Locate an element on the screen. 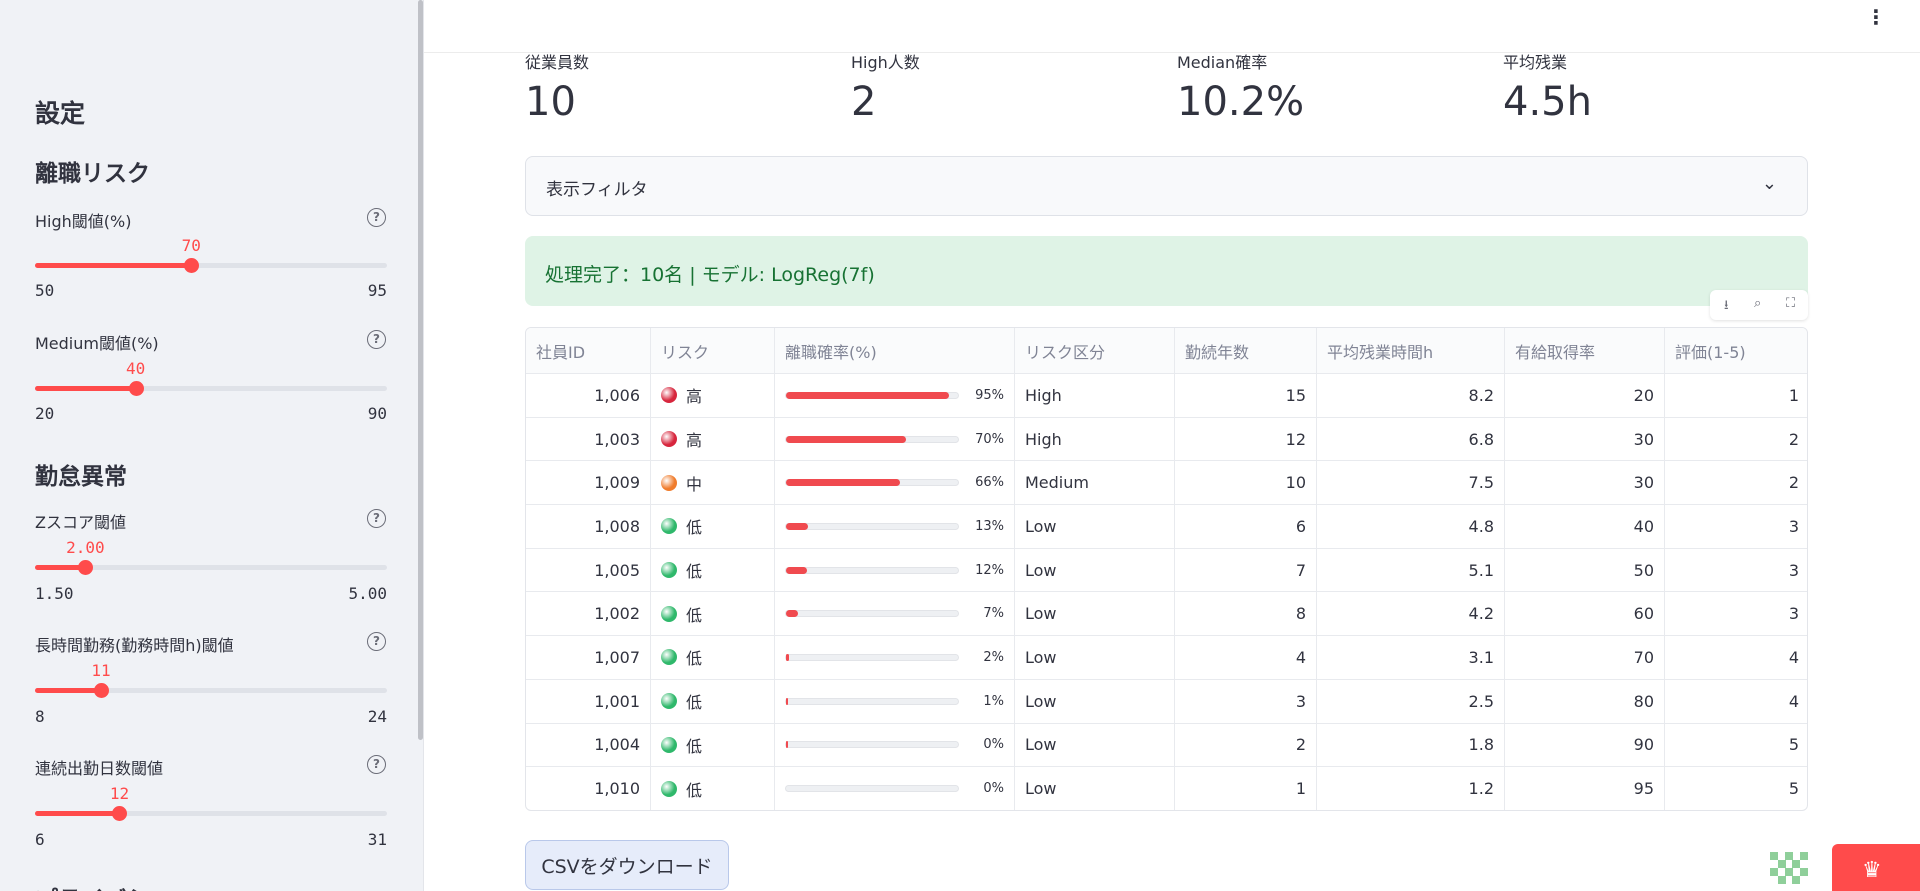 Image resolution: width=1920 pixels, height=891 pixels. cell-employee-id: 1,001 is located at coordinates (588, 701).